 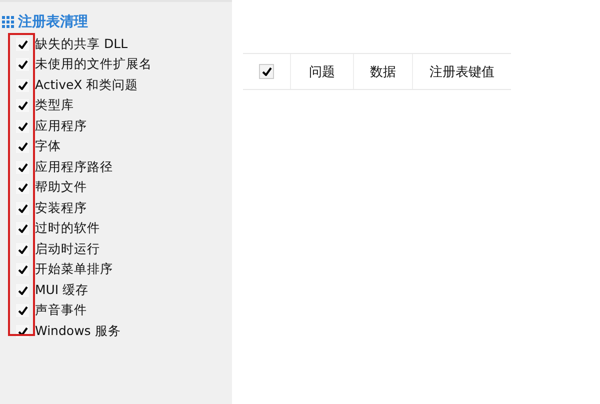 I want to click on checkbox-label: ActiveX 和类问题, so click(x=86, y=85).